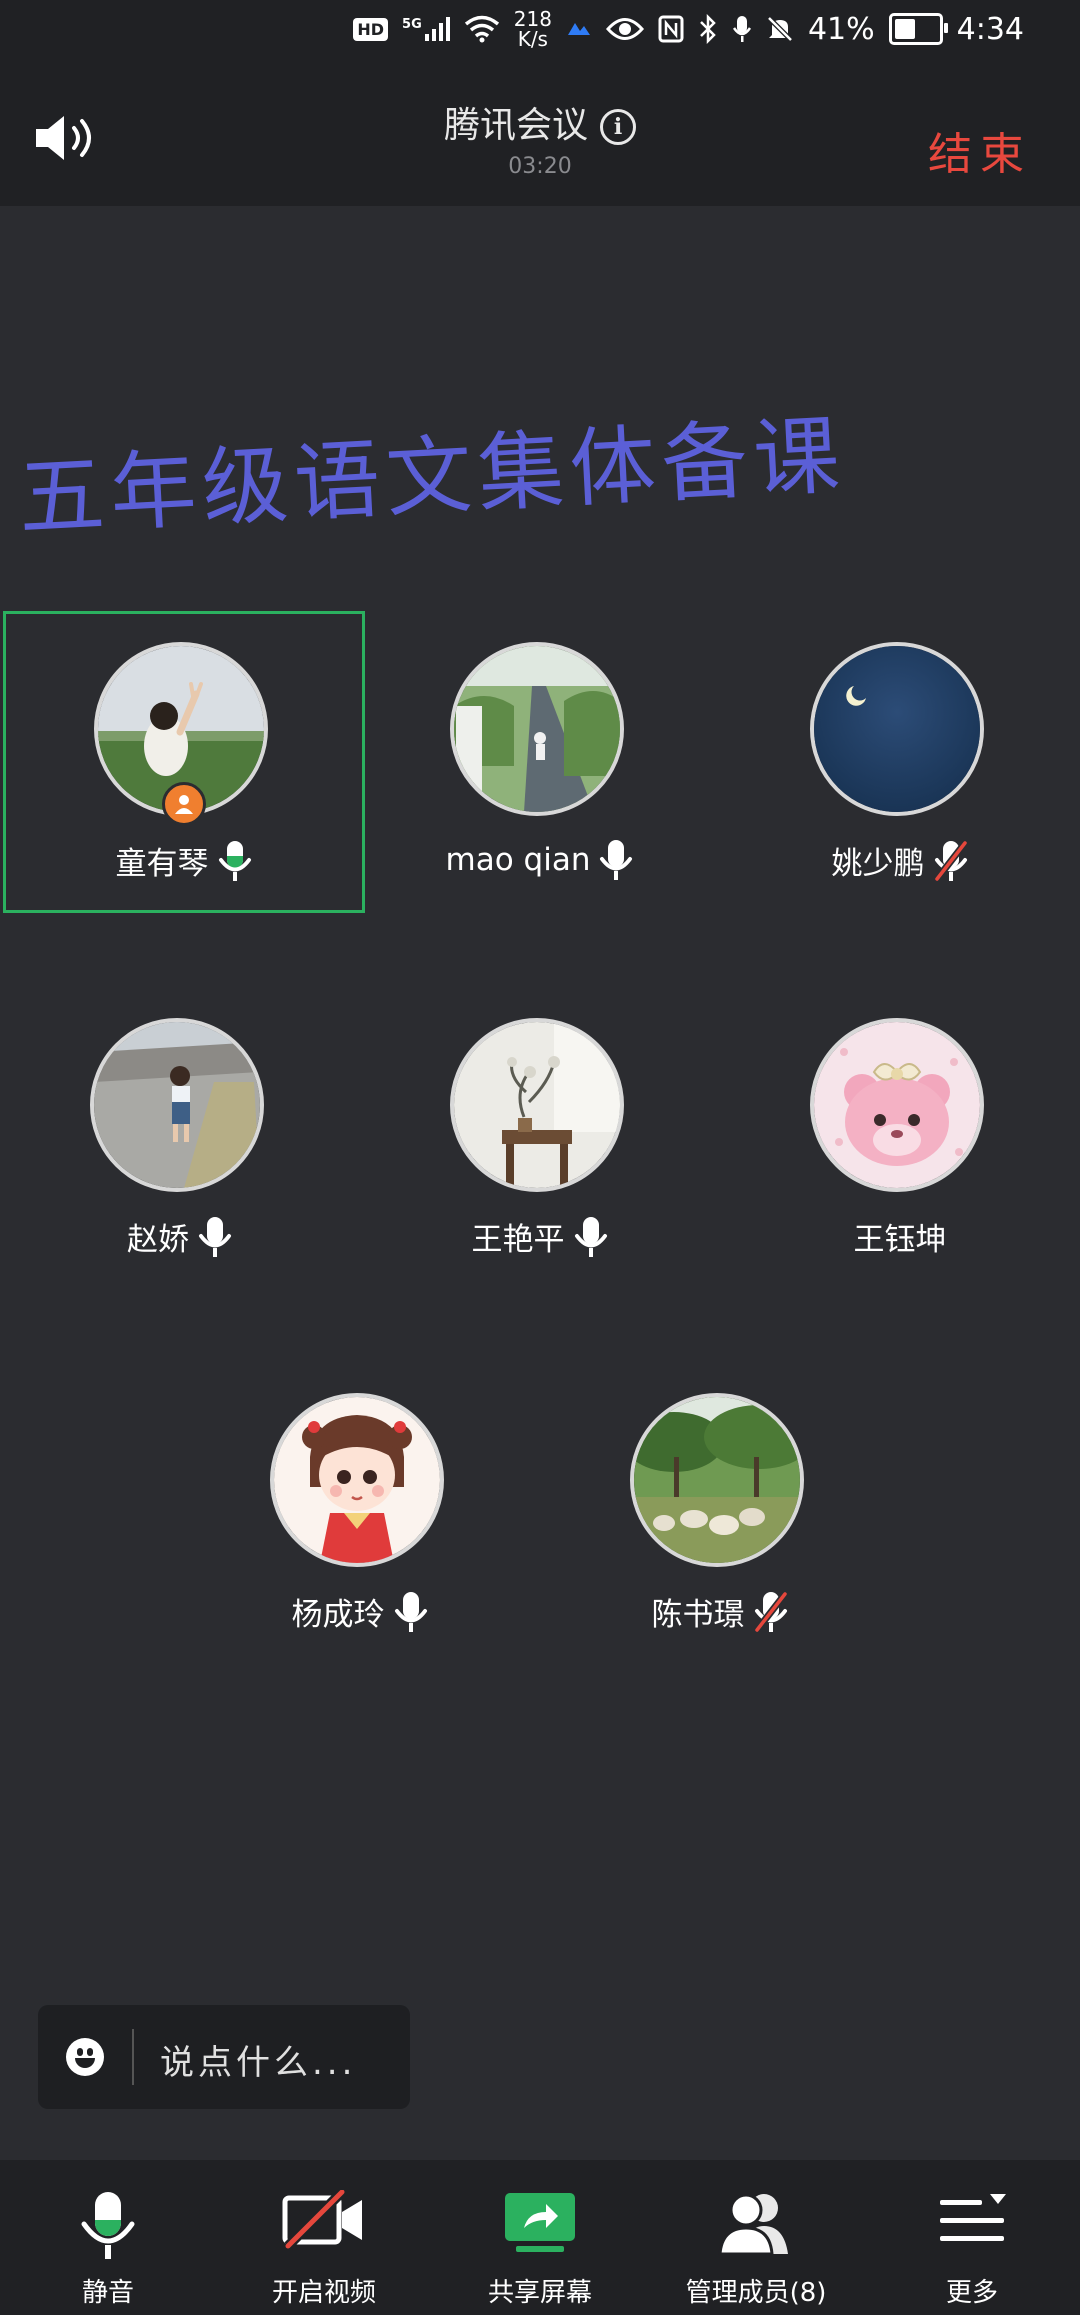 The width and height of the screenshot is (1080, 2315). What do you see at coordinates (322, 2220) in the screenshot?
I see `video-off-icon` at bounding box center [322, 2220].